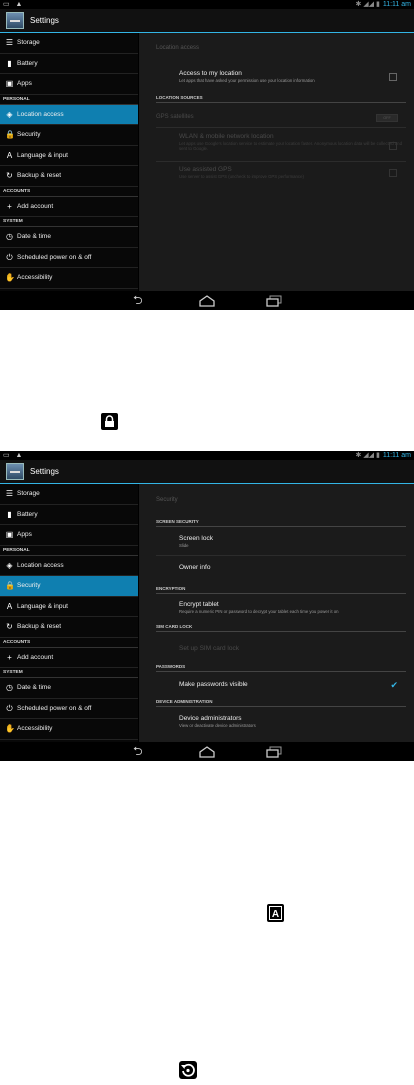 The height and width of the screenshot is (1085, 414). Describe the element at coordinates (291, 685) in the screenshot. I see `make-passwords-visible-setting: Make passwords visible ✔` at that location.